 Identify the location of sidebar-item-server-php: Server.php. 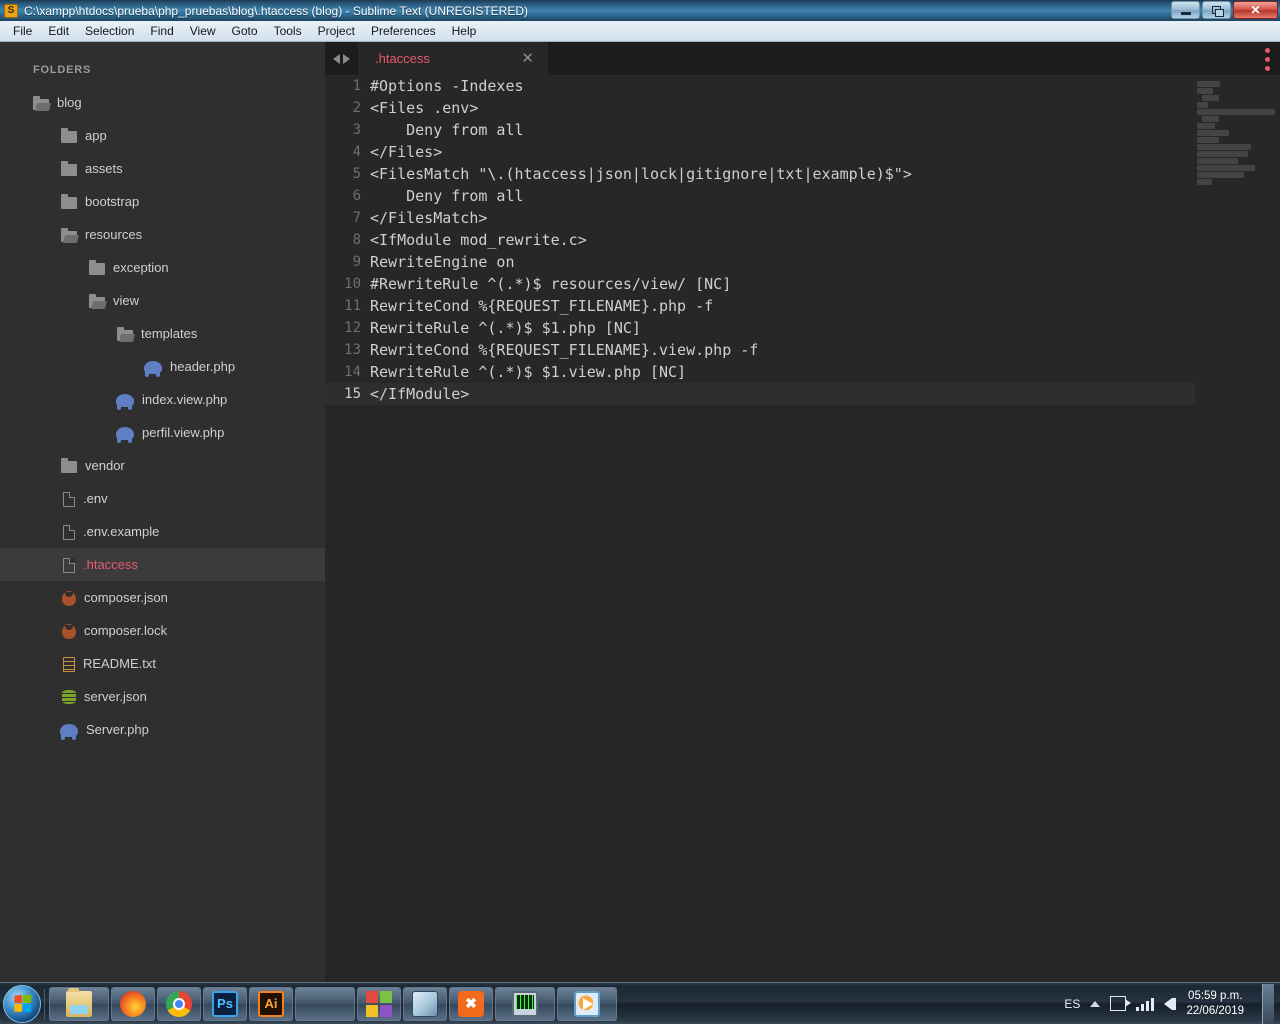
(162, 729).